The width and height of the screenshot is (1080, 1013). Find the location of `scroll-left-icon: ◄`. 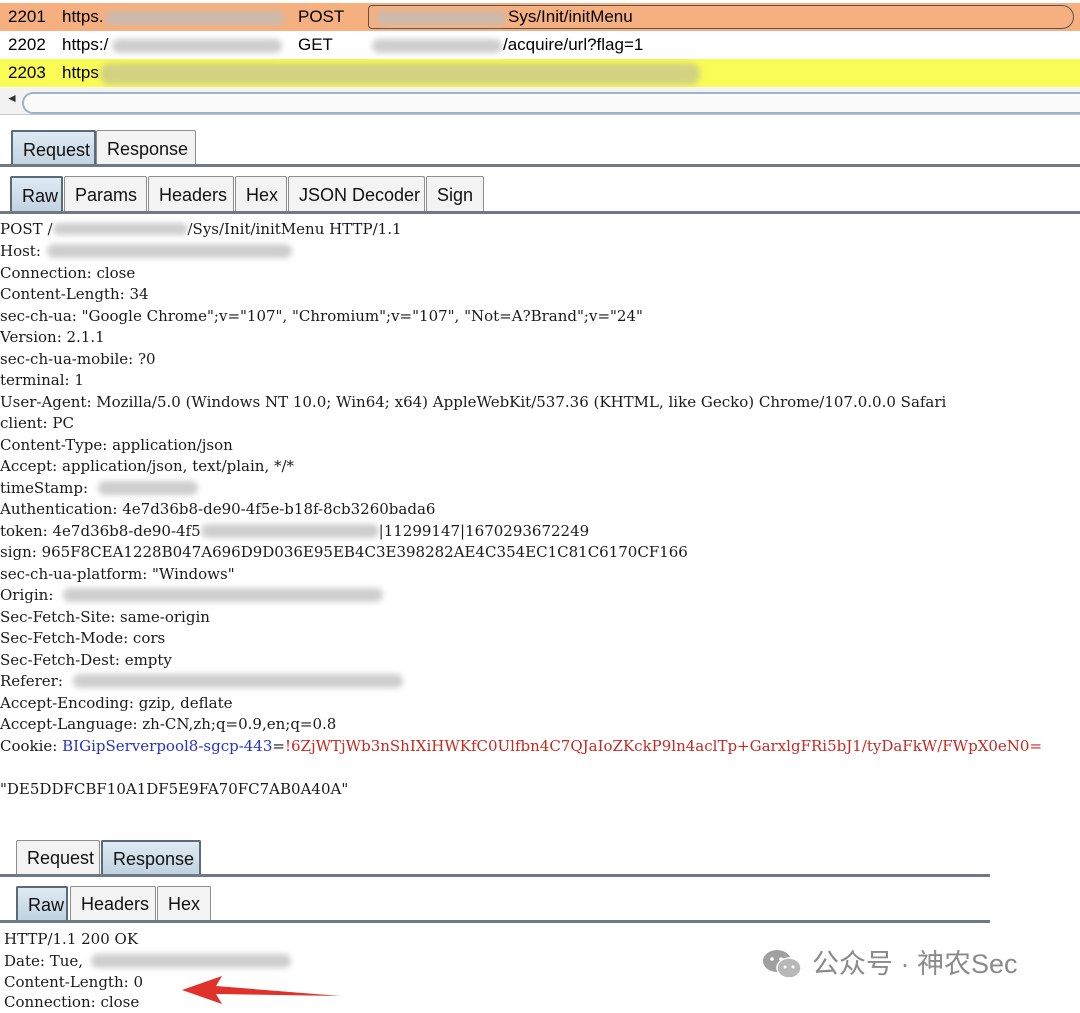

scroll-left-icon: ◄ is located at coordinates (12, 98).